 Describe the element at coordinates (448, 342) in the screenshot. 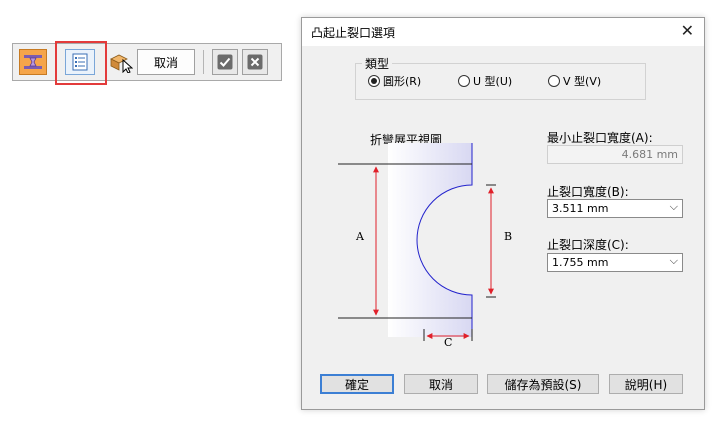

I see `dimension-c-label: C` at that location.